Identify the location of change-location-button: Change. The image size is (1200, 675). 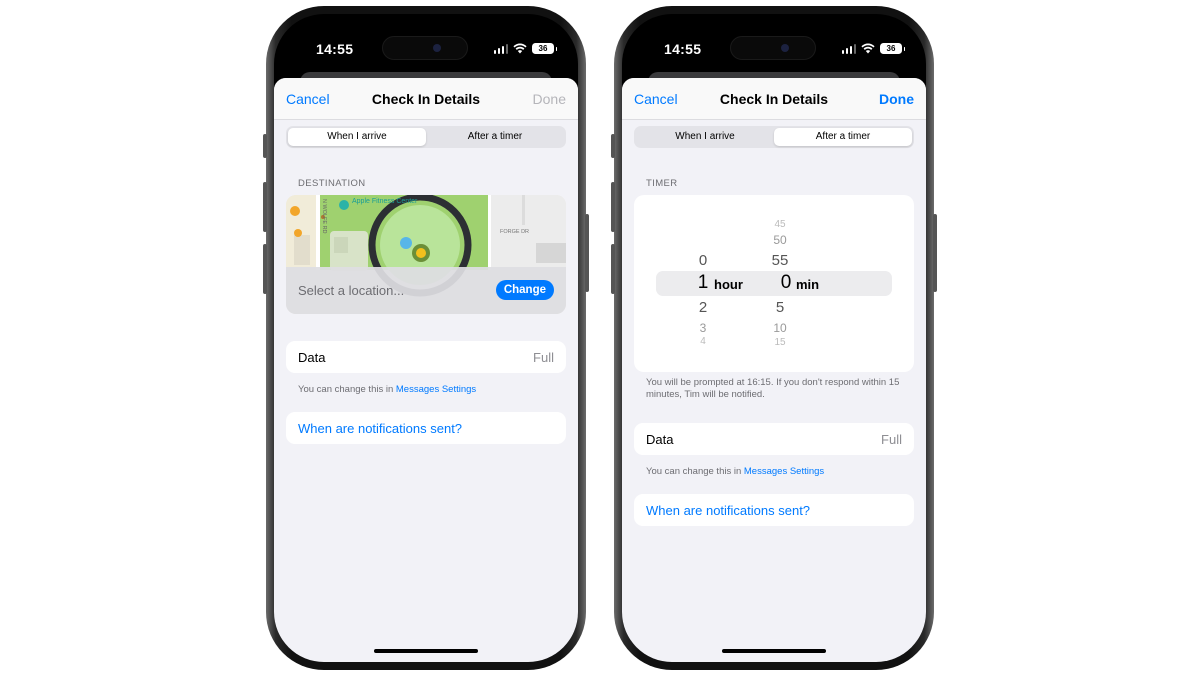
(524, 290).